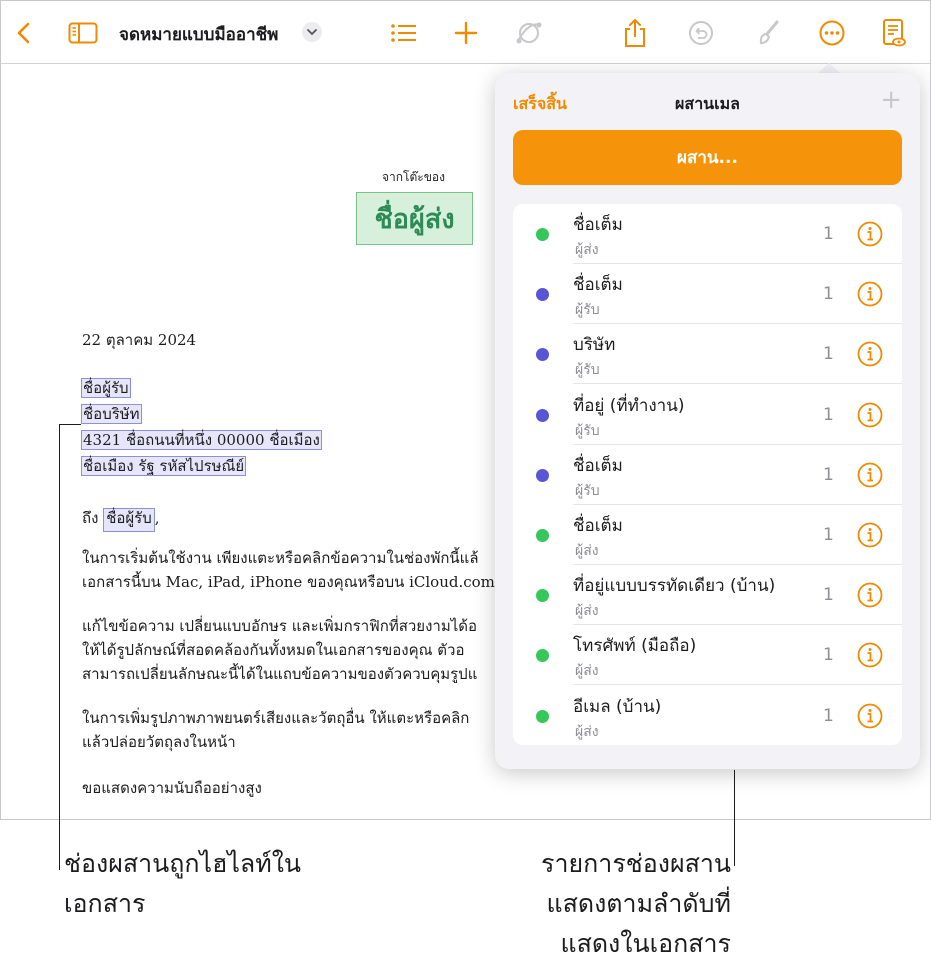 This screenshot has height=964, width=931. What do you see at coordinates (404, 33) in the screenshot?
I see `list-icon` at bounding box center [404, 33].